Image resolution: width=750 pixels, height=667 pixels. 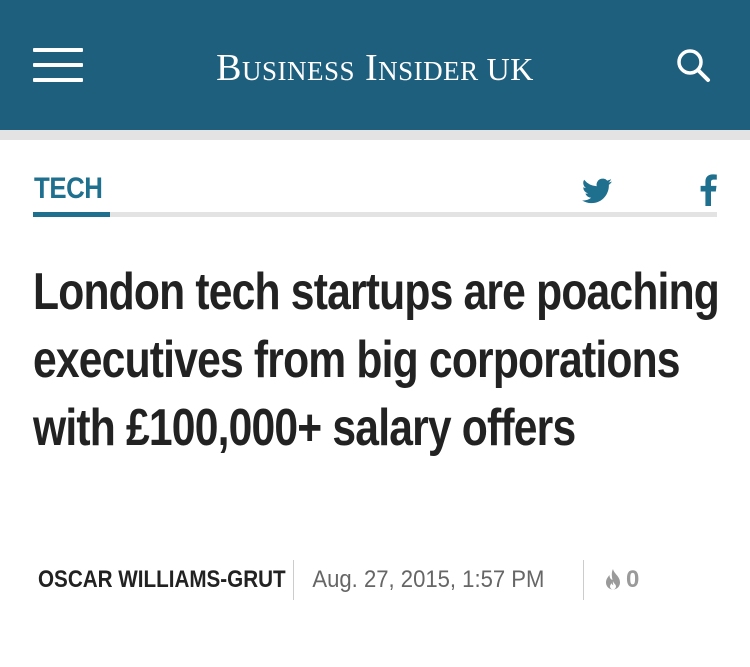 I want to click on site-logo: Business Insider UK, so click(x=375, y=68).